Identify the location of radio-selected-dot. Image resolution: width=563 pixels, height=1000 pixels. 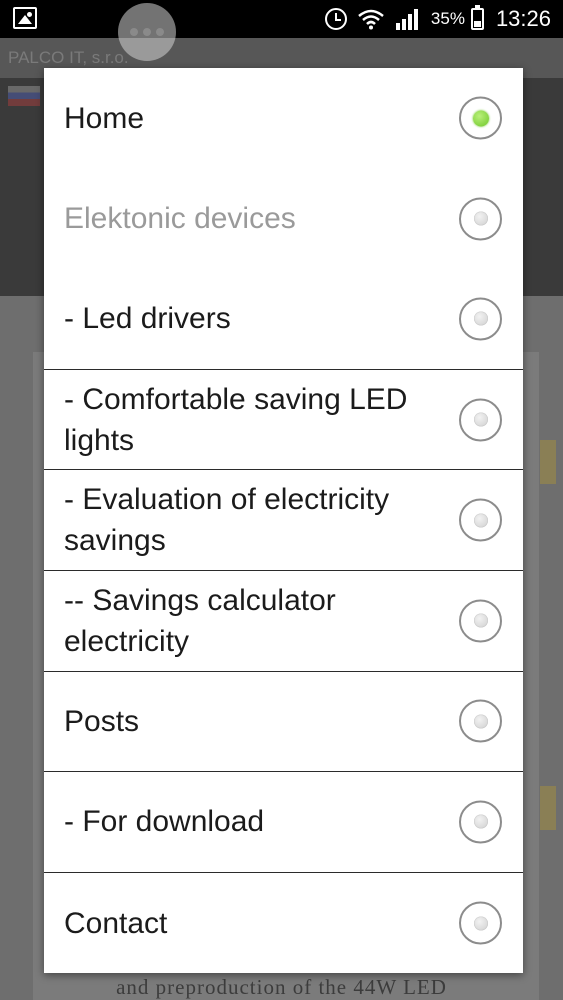
(480, 118).